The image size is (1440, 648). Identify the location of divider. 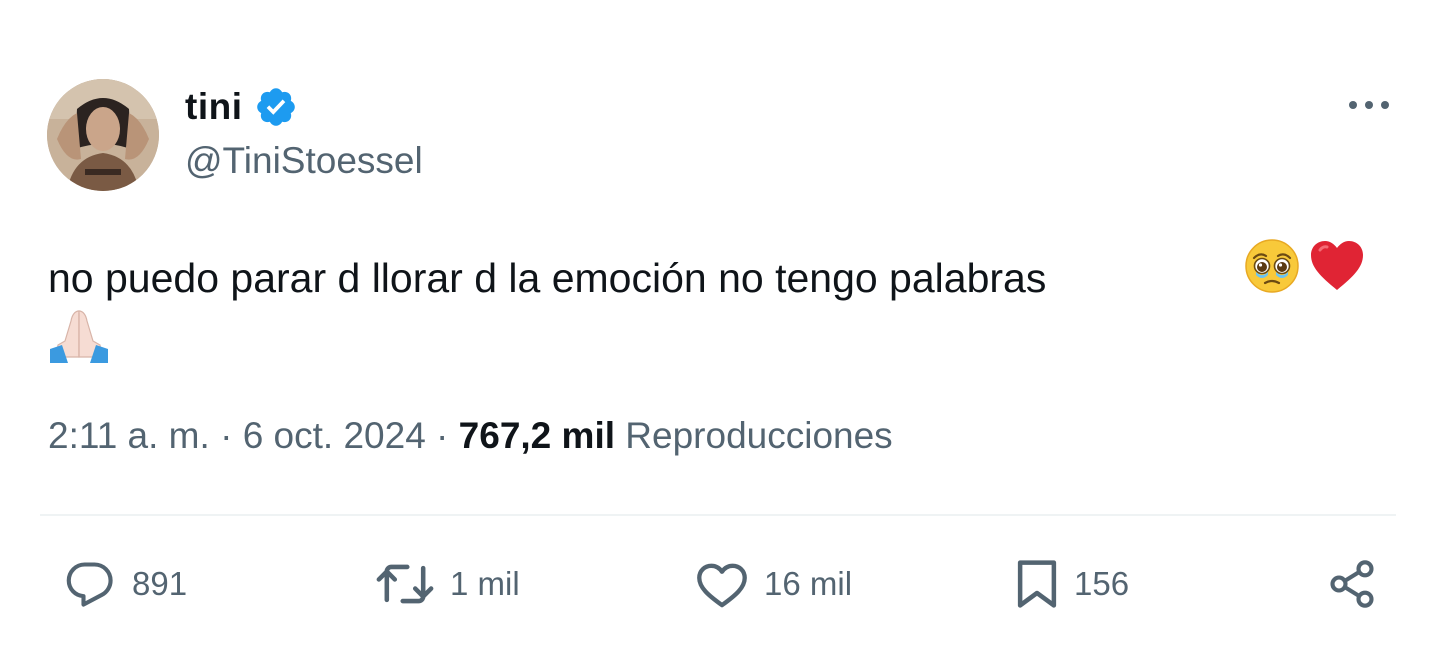
(718, 515).